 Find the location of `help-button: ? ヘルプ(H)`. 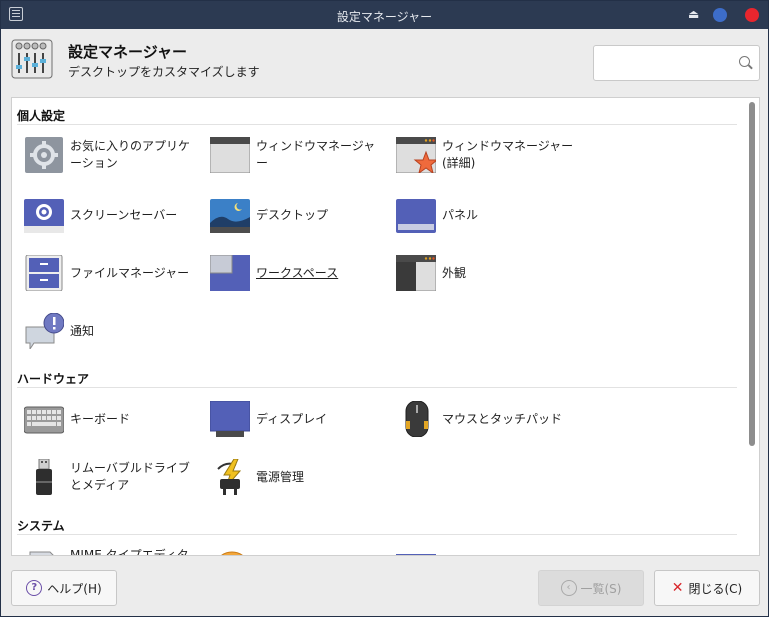

help-button: ? ヘルプ(H) is located at coordinates (64, 588).